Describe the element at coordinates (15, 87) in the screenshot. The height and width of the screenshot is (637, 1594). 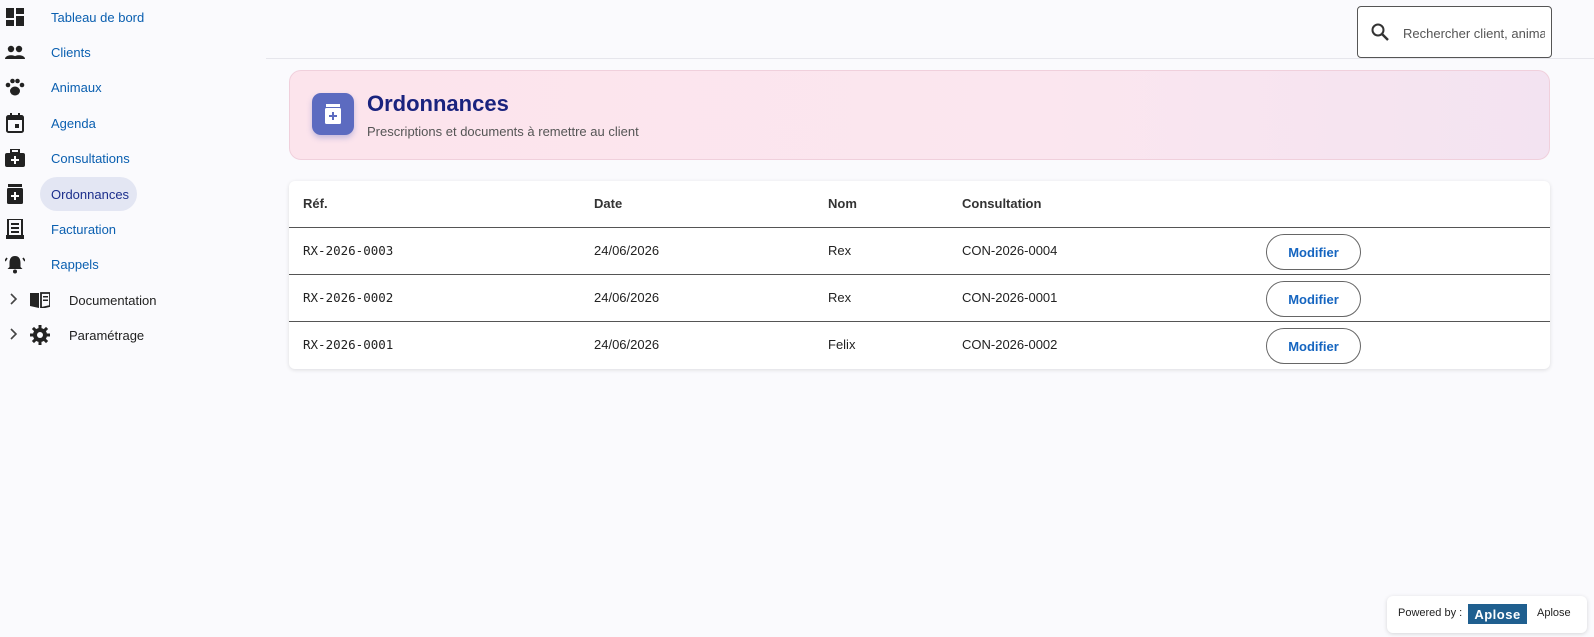
I see `paw-icon` at that location.